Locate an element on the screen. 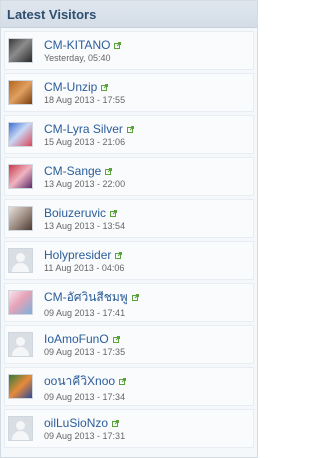  visitor-info: ooนาคีวิXnoo 09 Aug 2013 - 17:34 is located at coordinates (85, 387).